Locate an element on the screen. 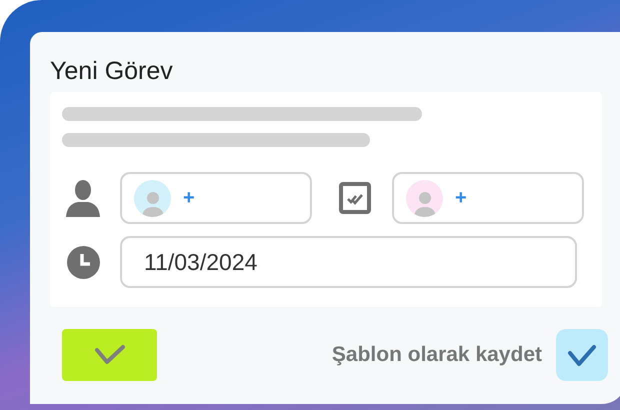  date-field: 11/03/2024 is located at coordinates (348, 262).